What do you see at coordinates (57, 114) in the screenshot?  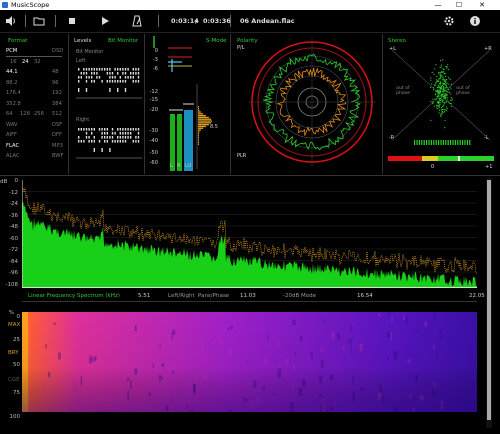 I see `format-512: 512` at bounding box center [57, 114].